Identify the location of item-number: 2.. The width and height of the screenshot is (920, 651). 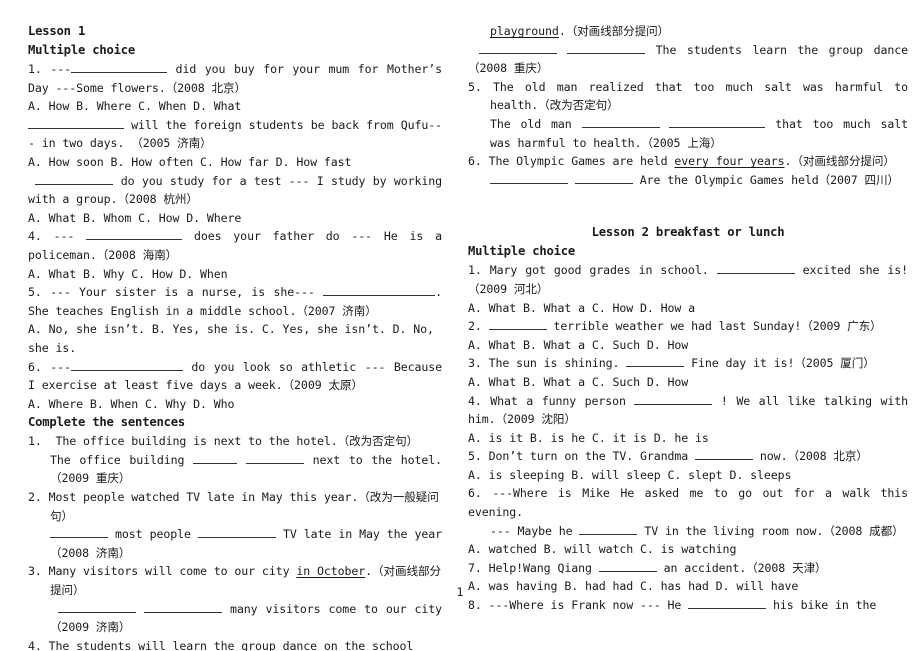
(35, 497).